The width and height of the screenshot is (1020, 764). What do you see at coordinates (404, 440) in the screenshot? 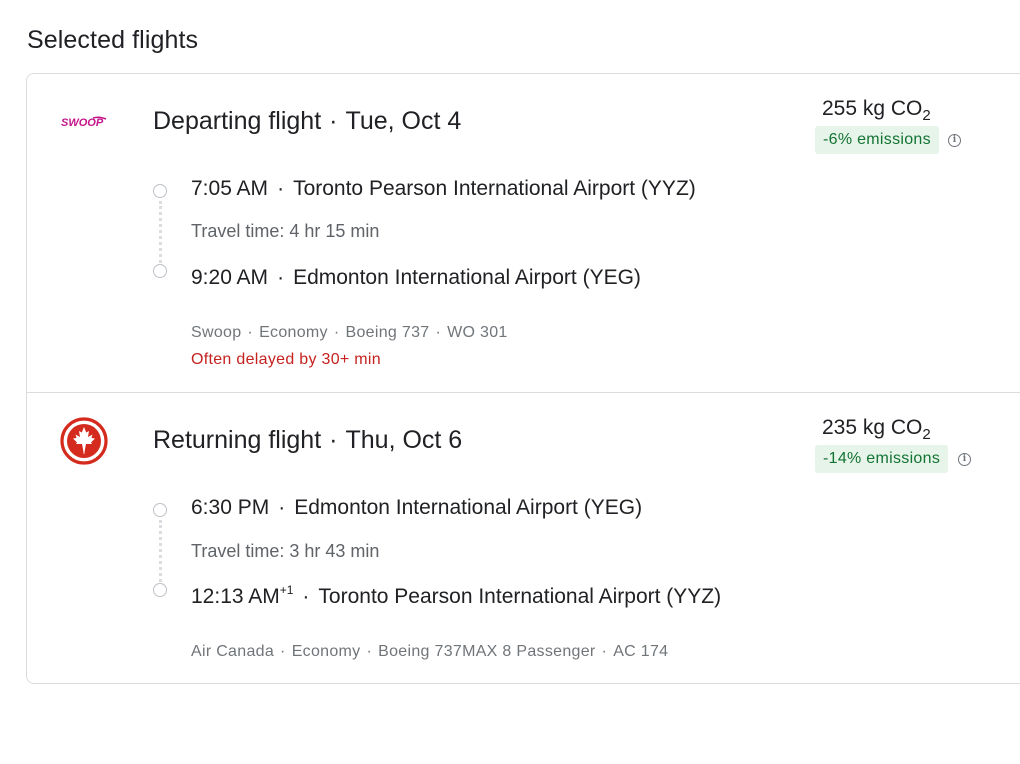
I see `flight-date: Thu, Oct 6` at bounding box center [404, 440].